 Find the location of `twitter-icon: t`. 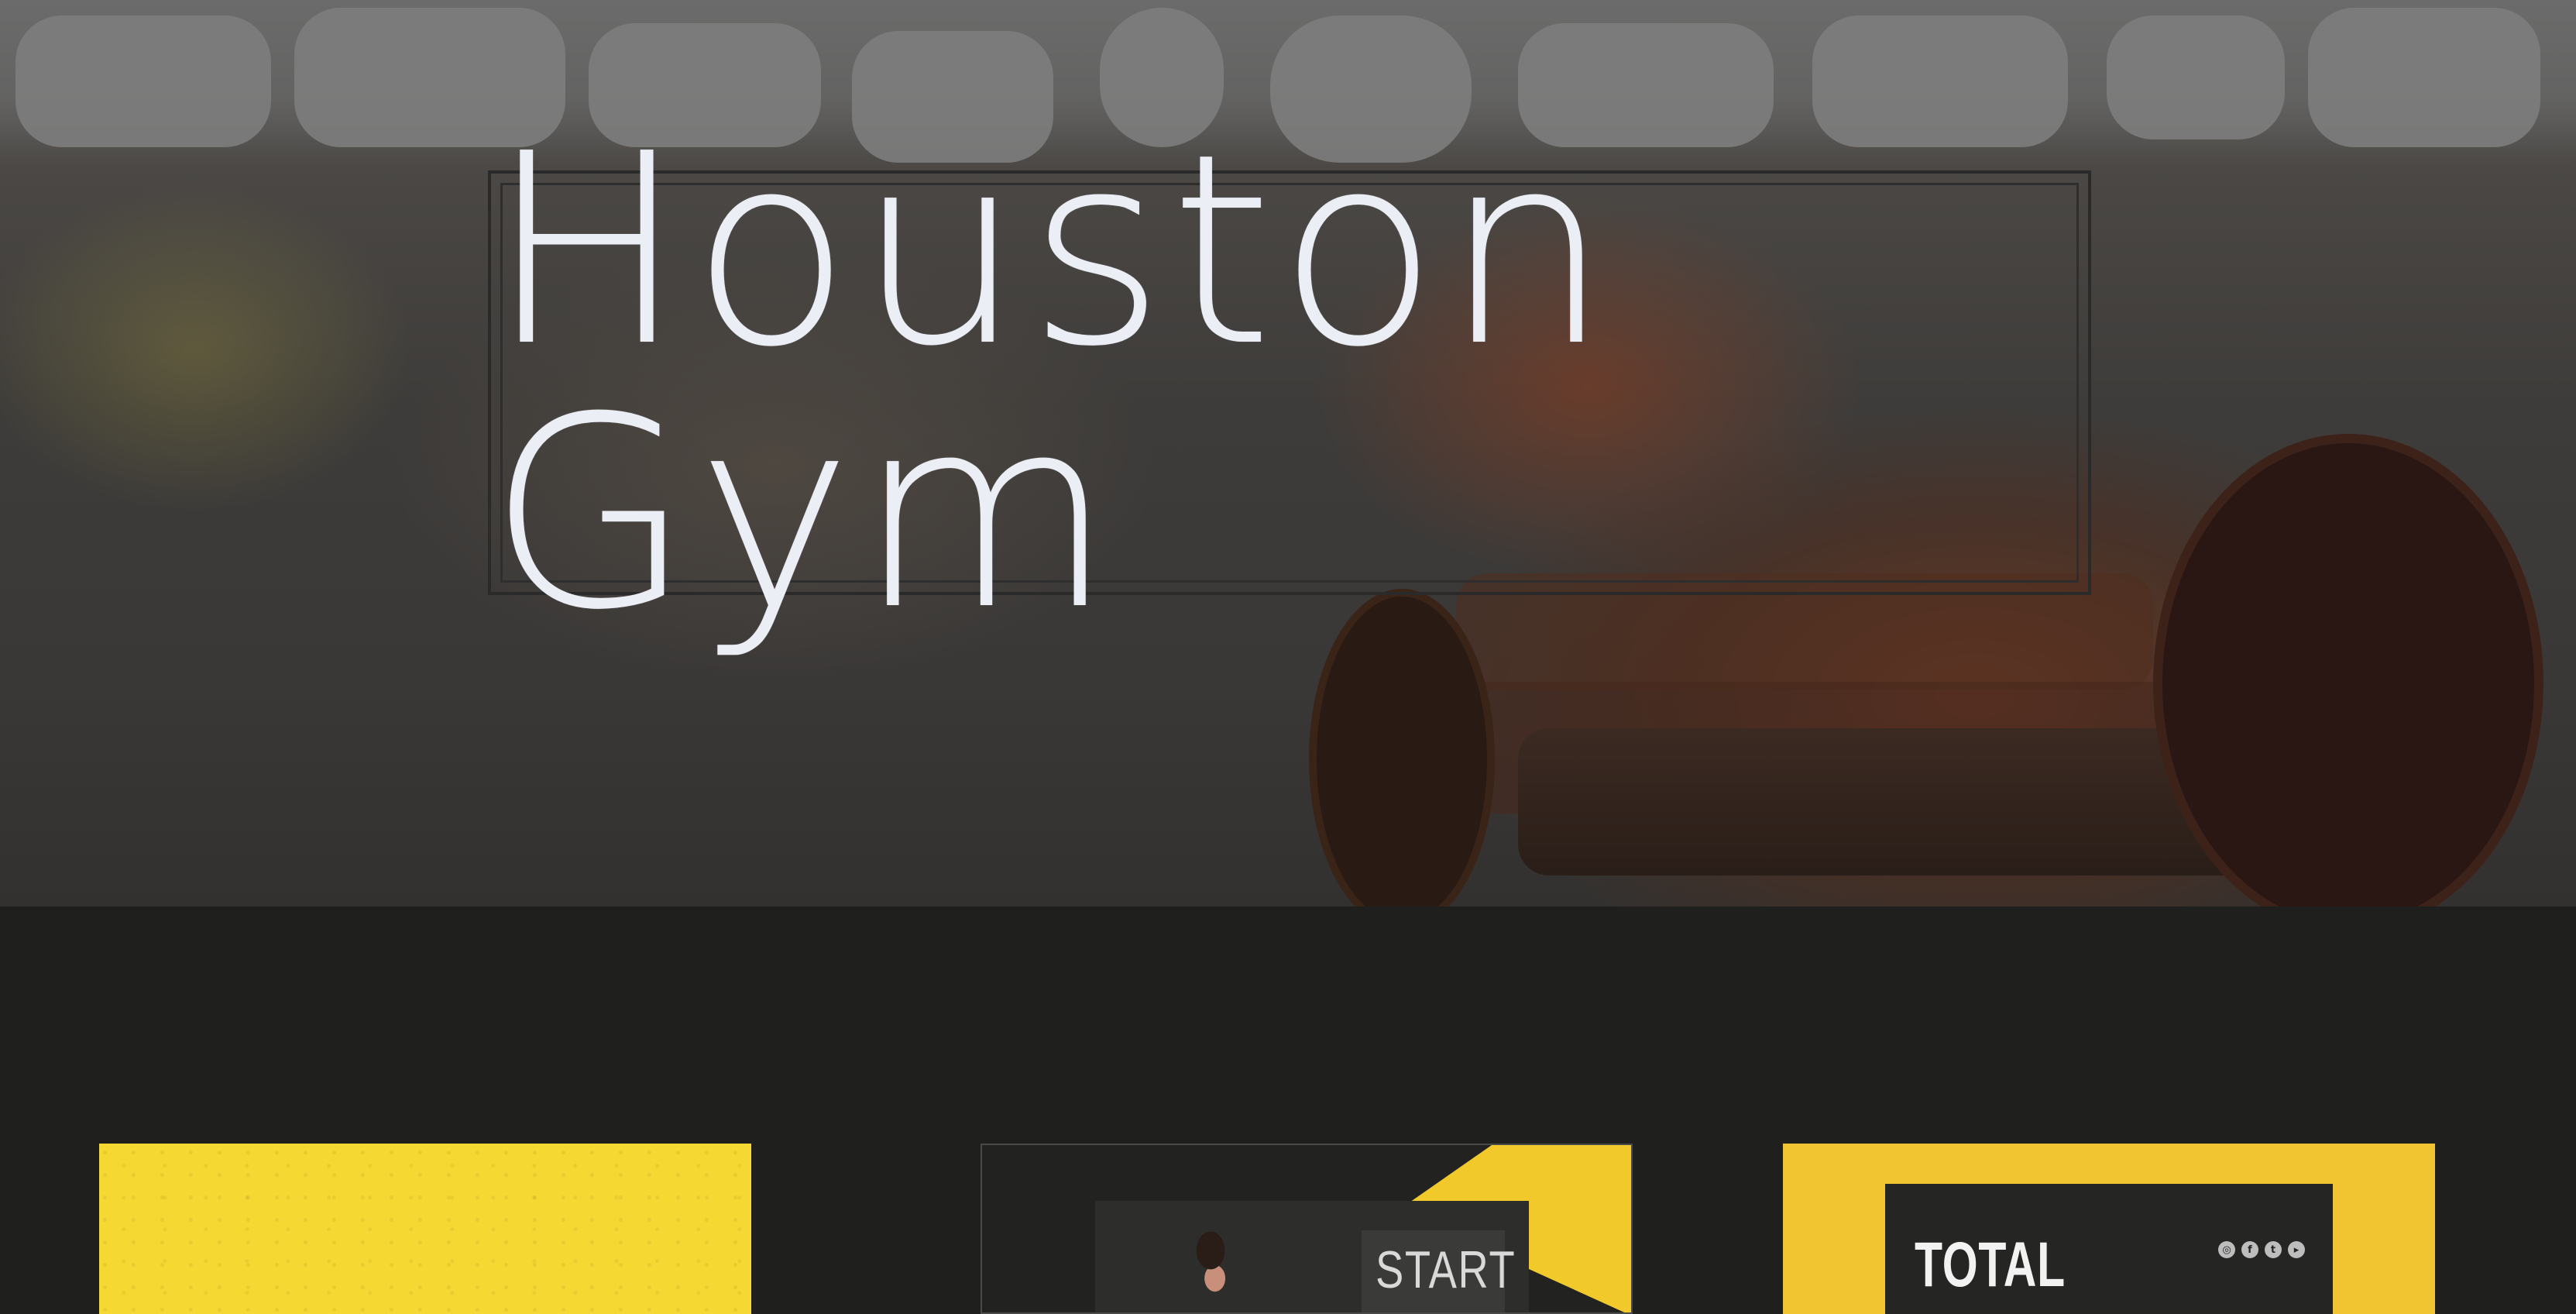

twitter-icon: t is located at coordinates (2273, 1249).